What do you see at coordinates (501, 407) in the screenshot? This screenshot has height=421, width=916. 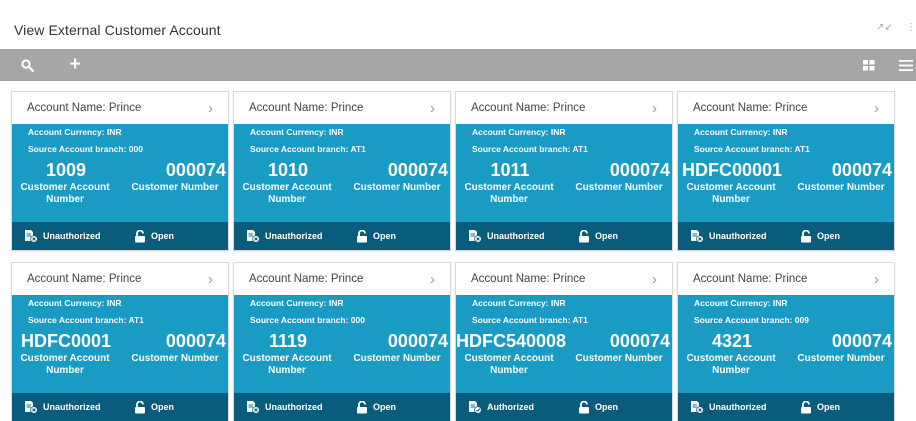 I see `auth-status: Authorized` at bounding box center [501, 407].